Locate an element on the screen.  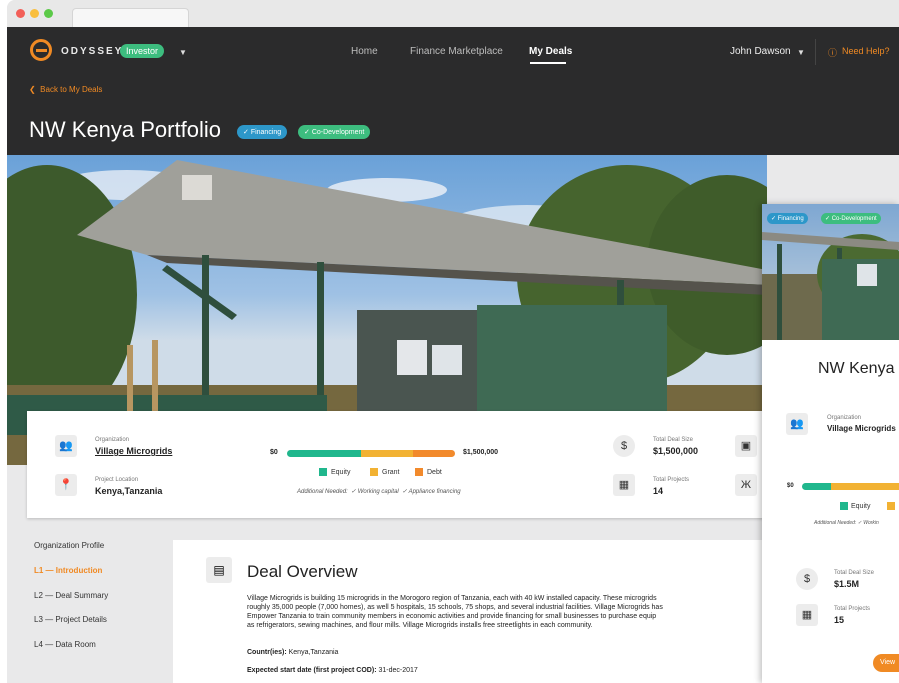
funding-bar-equity is located at coordinates (324, 453).